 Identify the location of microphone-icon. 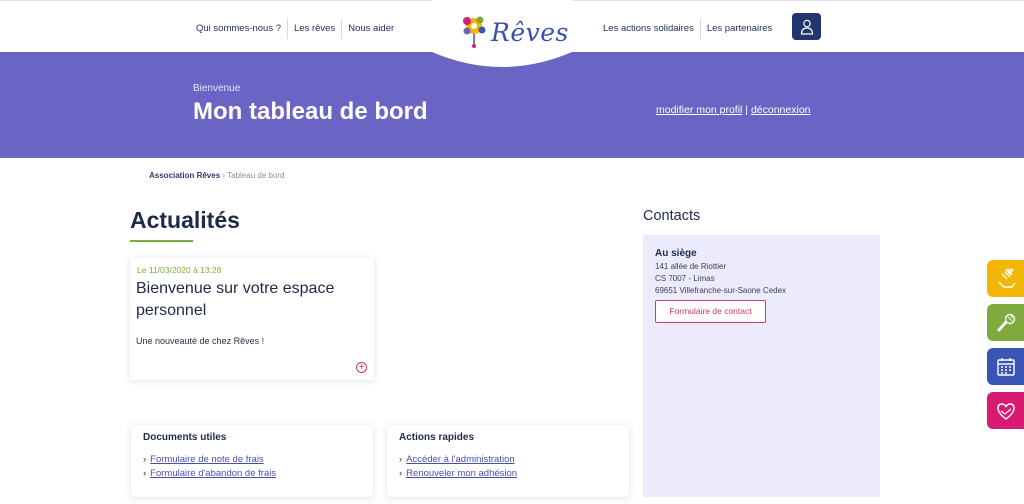
(1005, 322).